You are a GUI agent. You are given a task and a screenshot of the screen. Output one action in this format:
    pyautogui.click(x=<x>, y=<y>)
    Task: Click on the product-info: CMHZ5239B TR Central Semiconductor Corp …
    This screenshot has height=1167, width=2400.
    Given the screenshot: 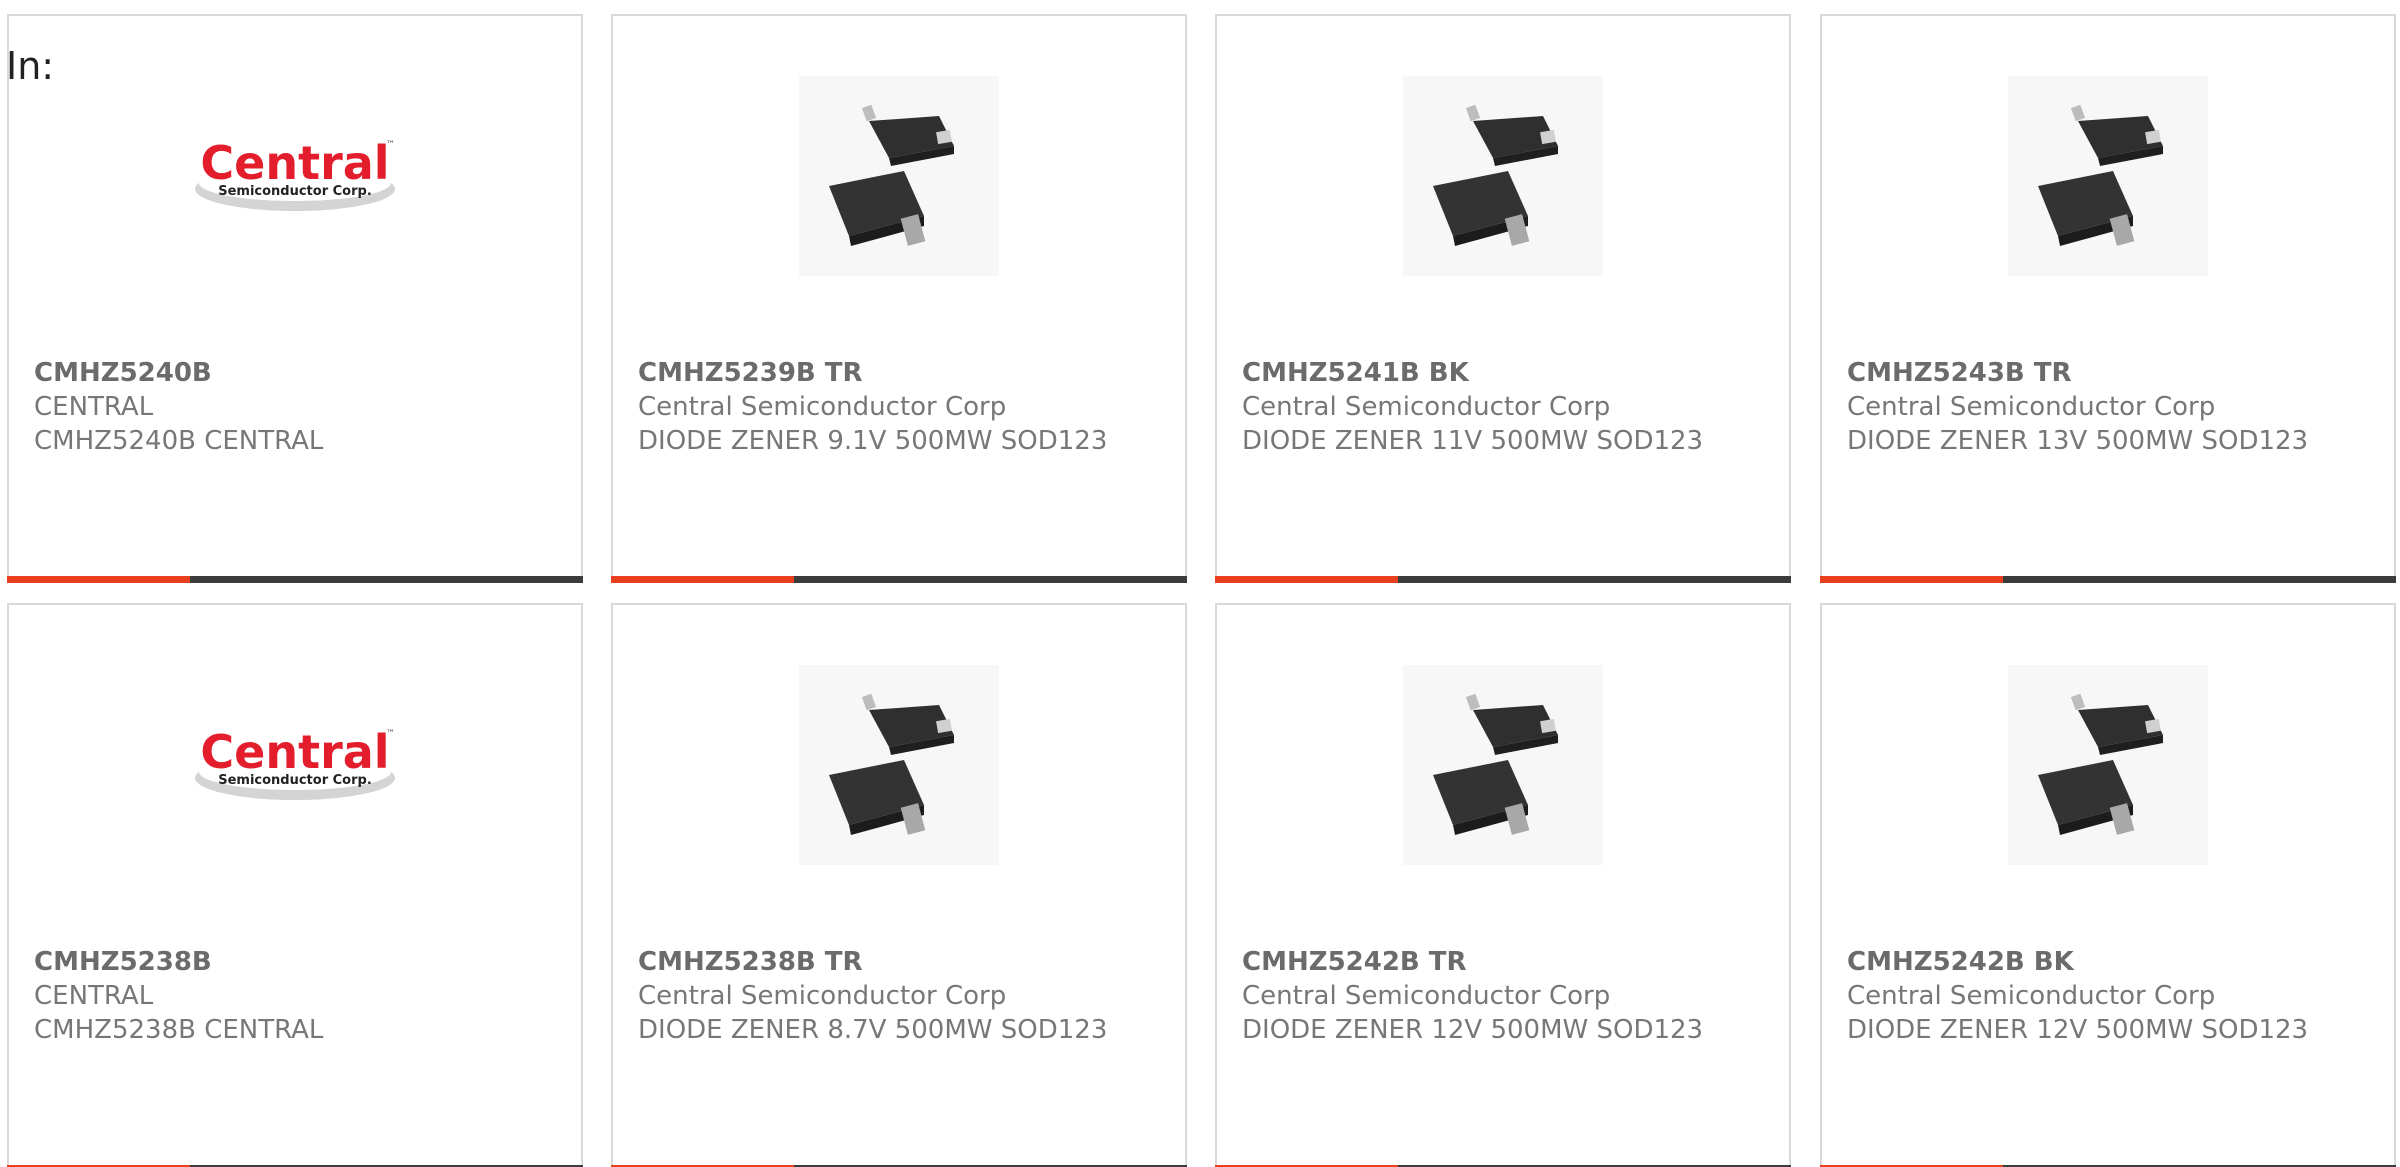 What is the action you would take?
    pyautogui.click(x=901, y=407)
    